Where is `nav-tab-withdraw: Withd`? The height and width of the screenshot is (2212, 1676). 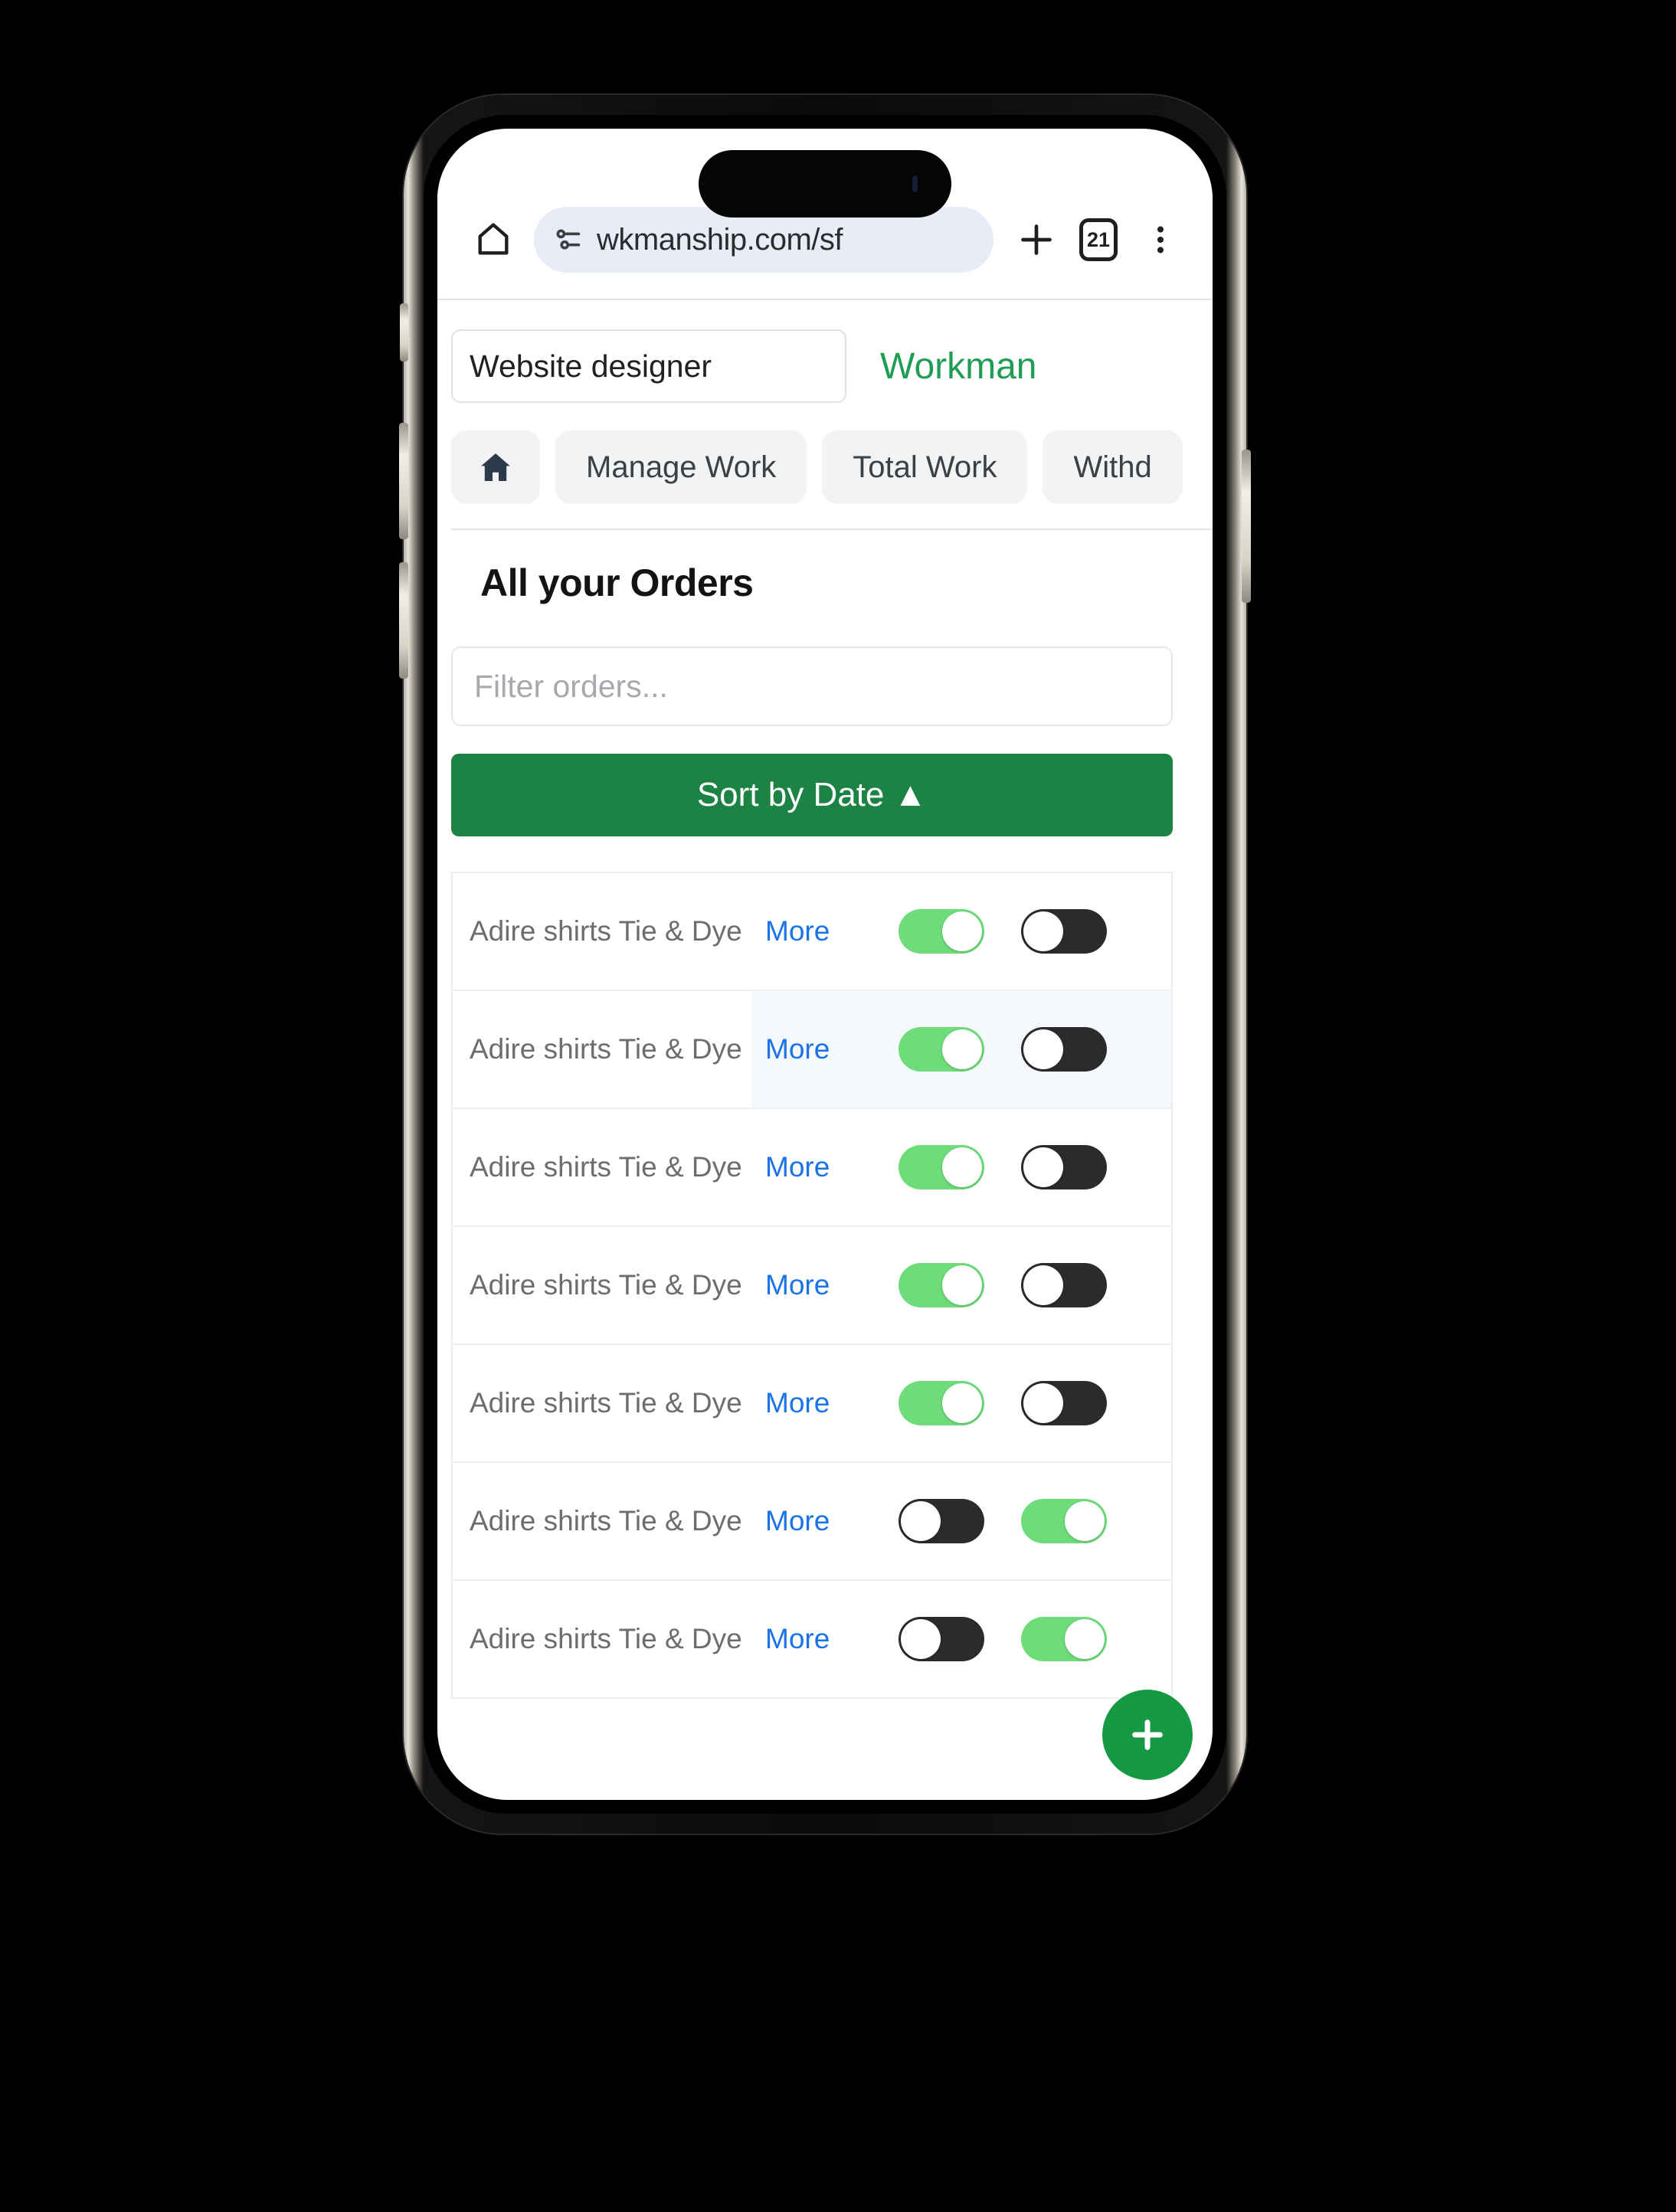
nav-tab-withdraw: Withd is located at coordinates (1113, 467).